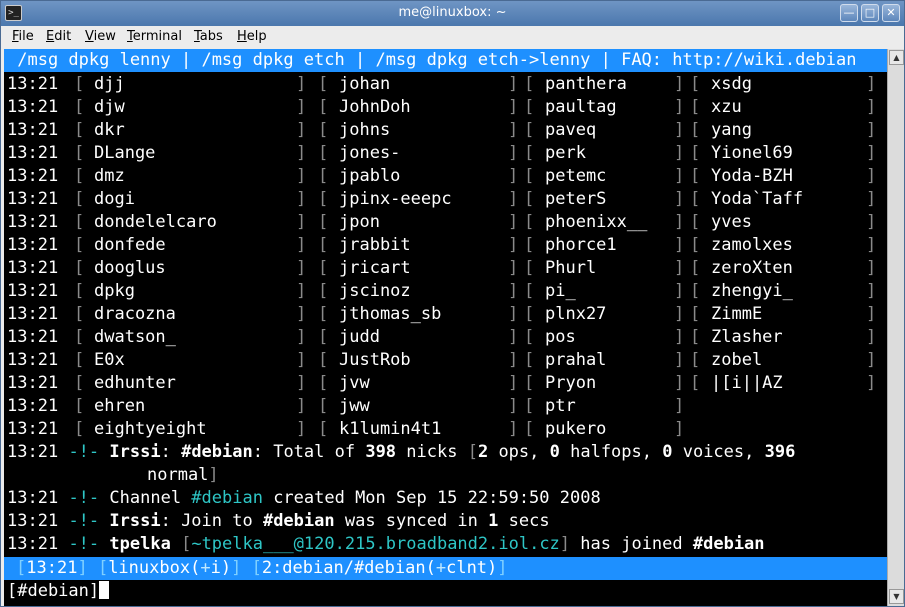 This screenshot has width=905, height=607. What do you see at coordinates (109, 107) in the screenshot?
I see `nick-entry: djw` at bounding box center [109, 107].